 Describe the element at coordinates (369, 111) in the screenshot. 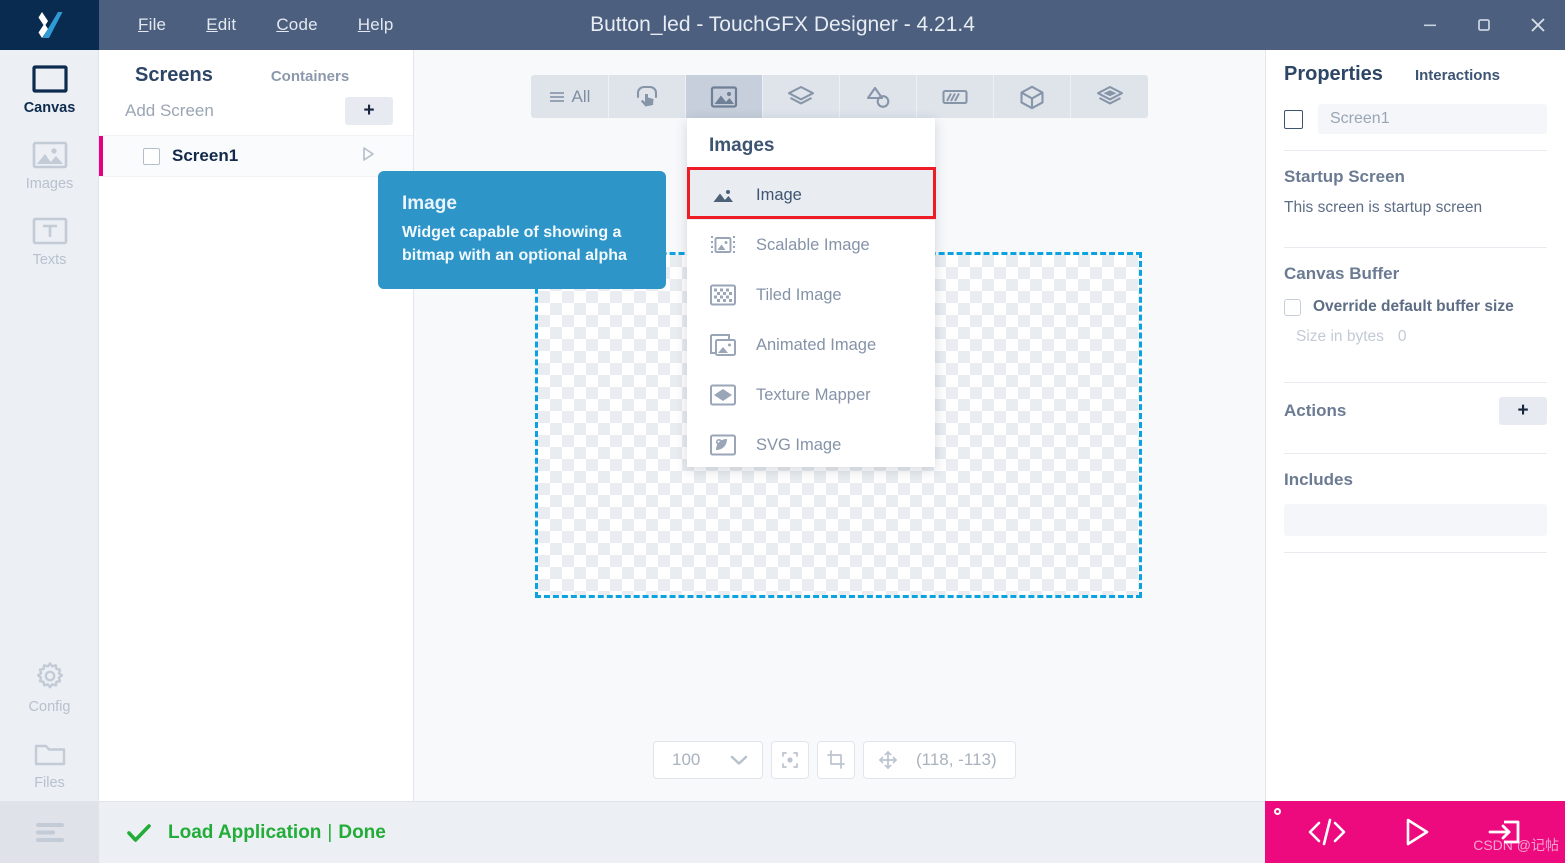

I see `add-screen-button: +` at that location.